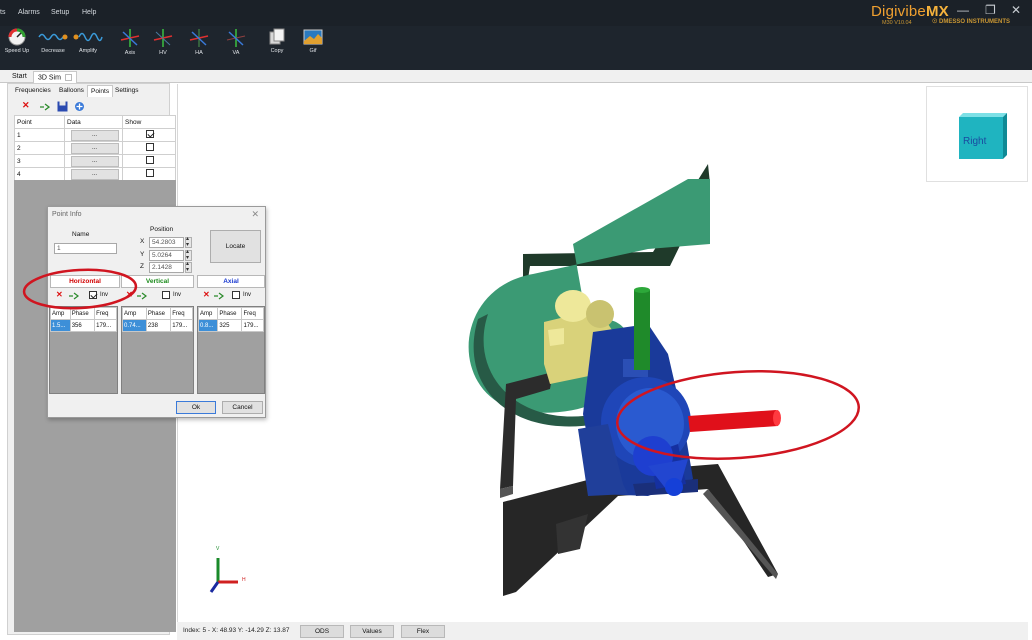 The image size is (1032, 640). I want to click on va-button: VA, so click(236, 42).